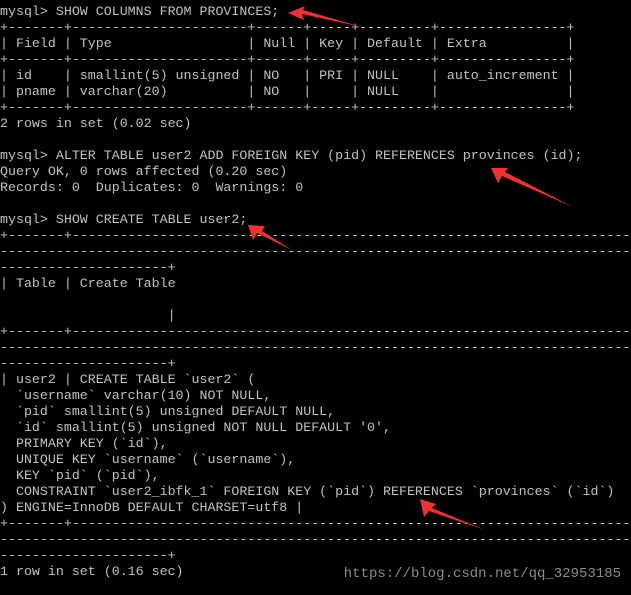  I want to click on output-line: PRIMARY KEY (`id`),, so click(84, 443).